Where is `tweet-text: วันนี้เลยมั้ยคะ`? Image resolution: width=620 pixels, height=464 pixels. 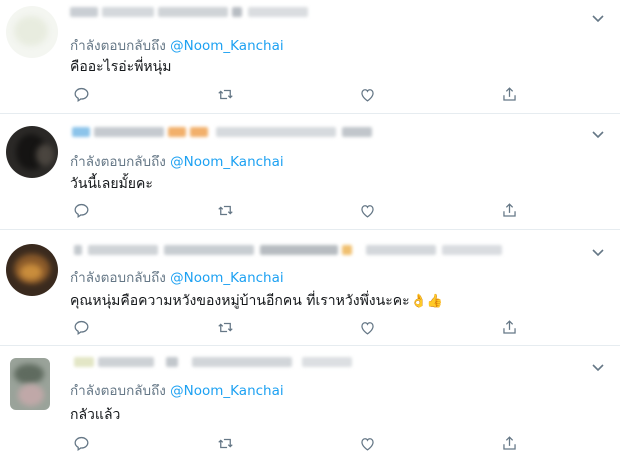
tweet-text: วันนี้เลยมั้ยคะ is located at coordinates (111, 184).